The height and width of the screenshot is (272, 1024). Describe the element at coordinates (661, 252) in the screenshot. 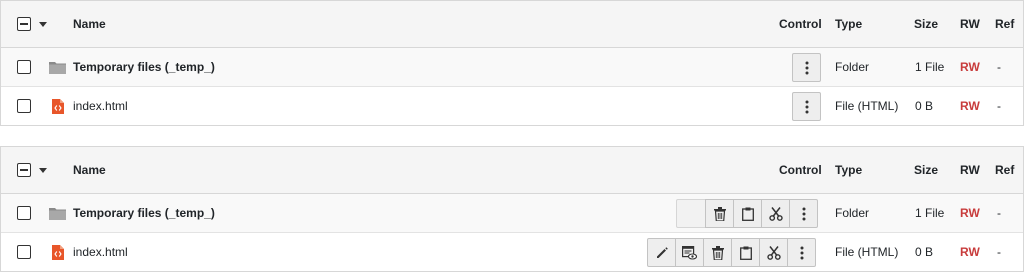

I see `edit-icon` at that location.